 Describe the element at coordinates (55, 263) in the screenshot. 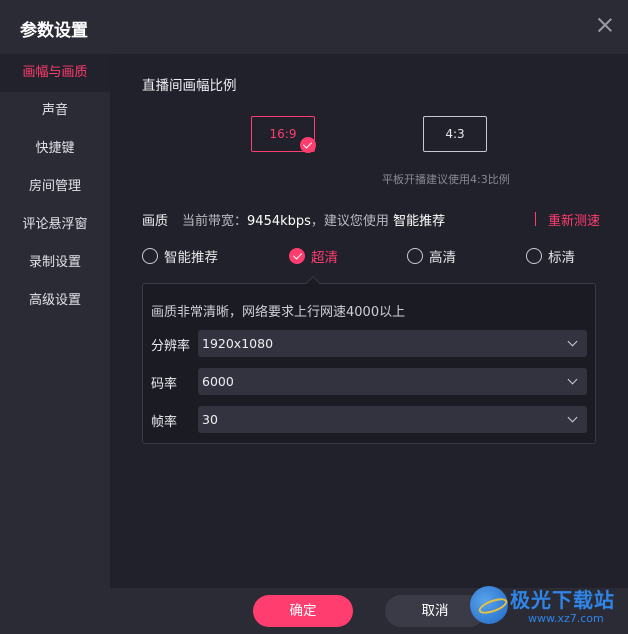

I see `sidebar-item-recording: 录制设置` at that location.